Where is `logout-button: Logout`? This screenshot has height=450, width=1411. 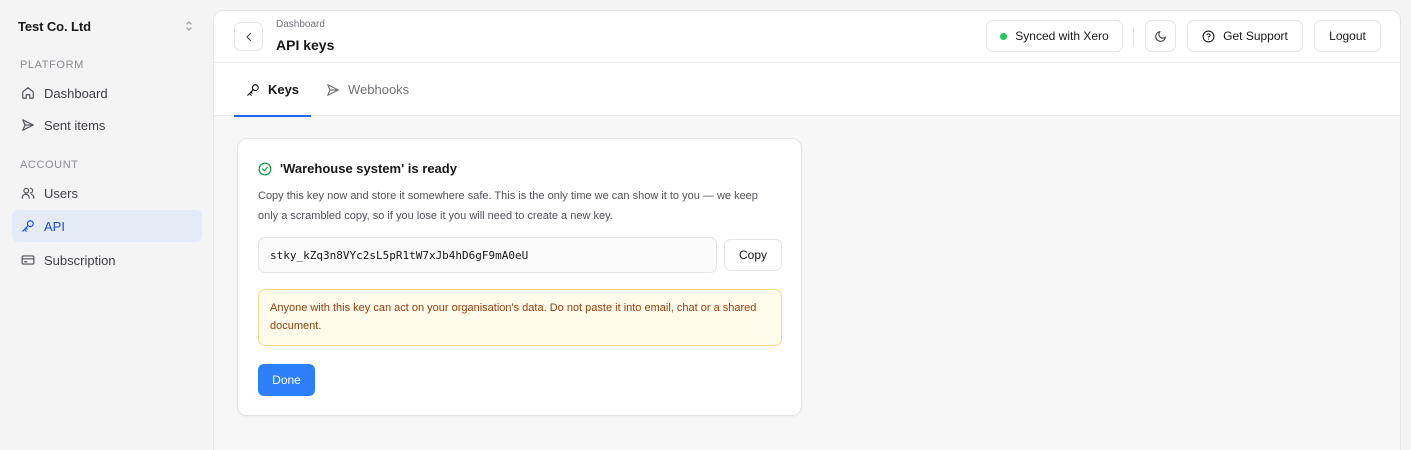
logout-button: Logout is located at coordinates (1347, 36).